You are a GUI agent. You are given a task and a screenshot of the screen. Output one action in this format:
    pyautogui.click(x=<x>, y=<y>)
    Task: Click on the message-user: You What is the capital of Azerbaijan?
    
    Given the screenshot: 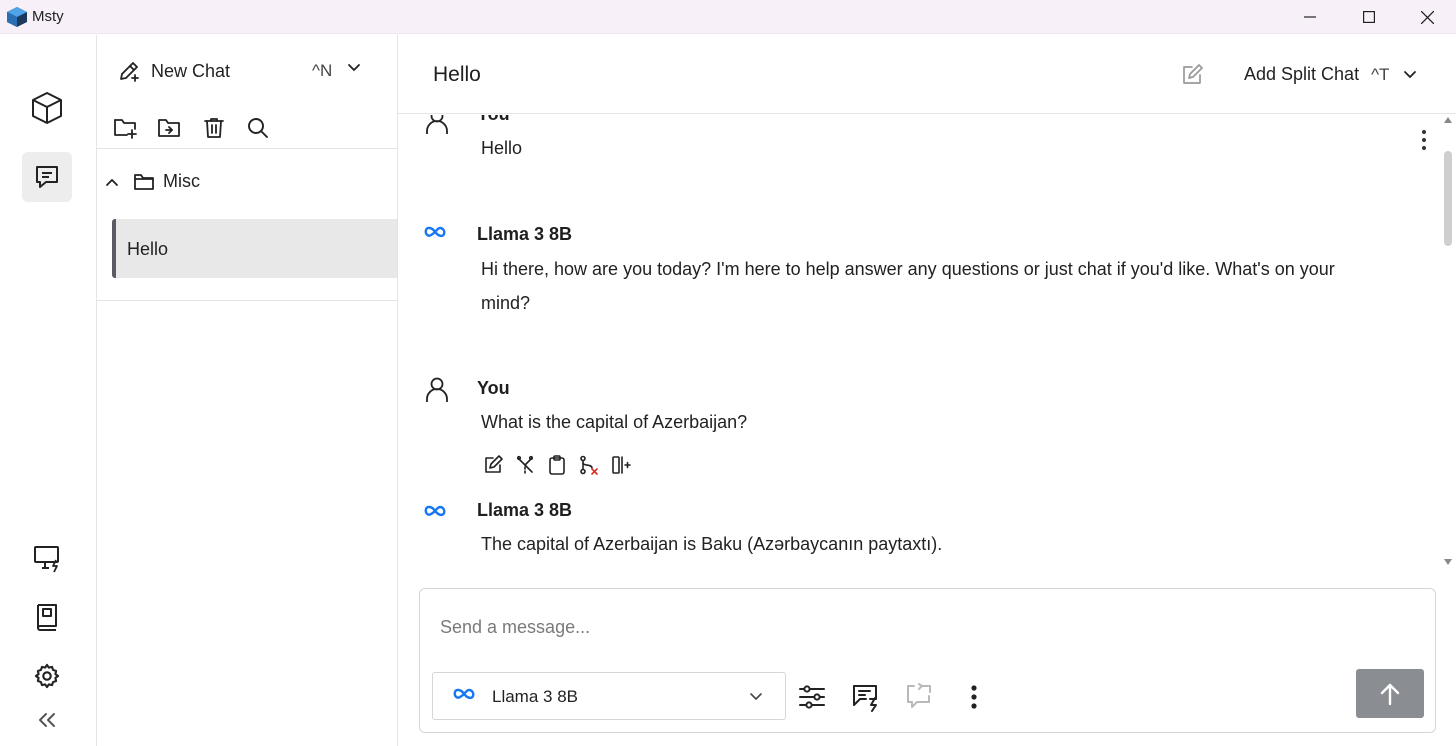 What is the action you would take?
    pyautogui.click(x=913, y=428)
    